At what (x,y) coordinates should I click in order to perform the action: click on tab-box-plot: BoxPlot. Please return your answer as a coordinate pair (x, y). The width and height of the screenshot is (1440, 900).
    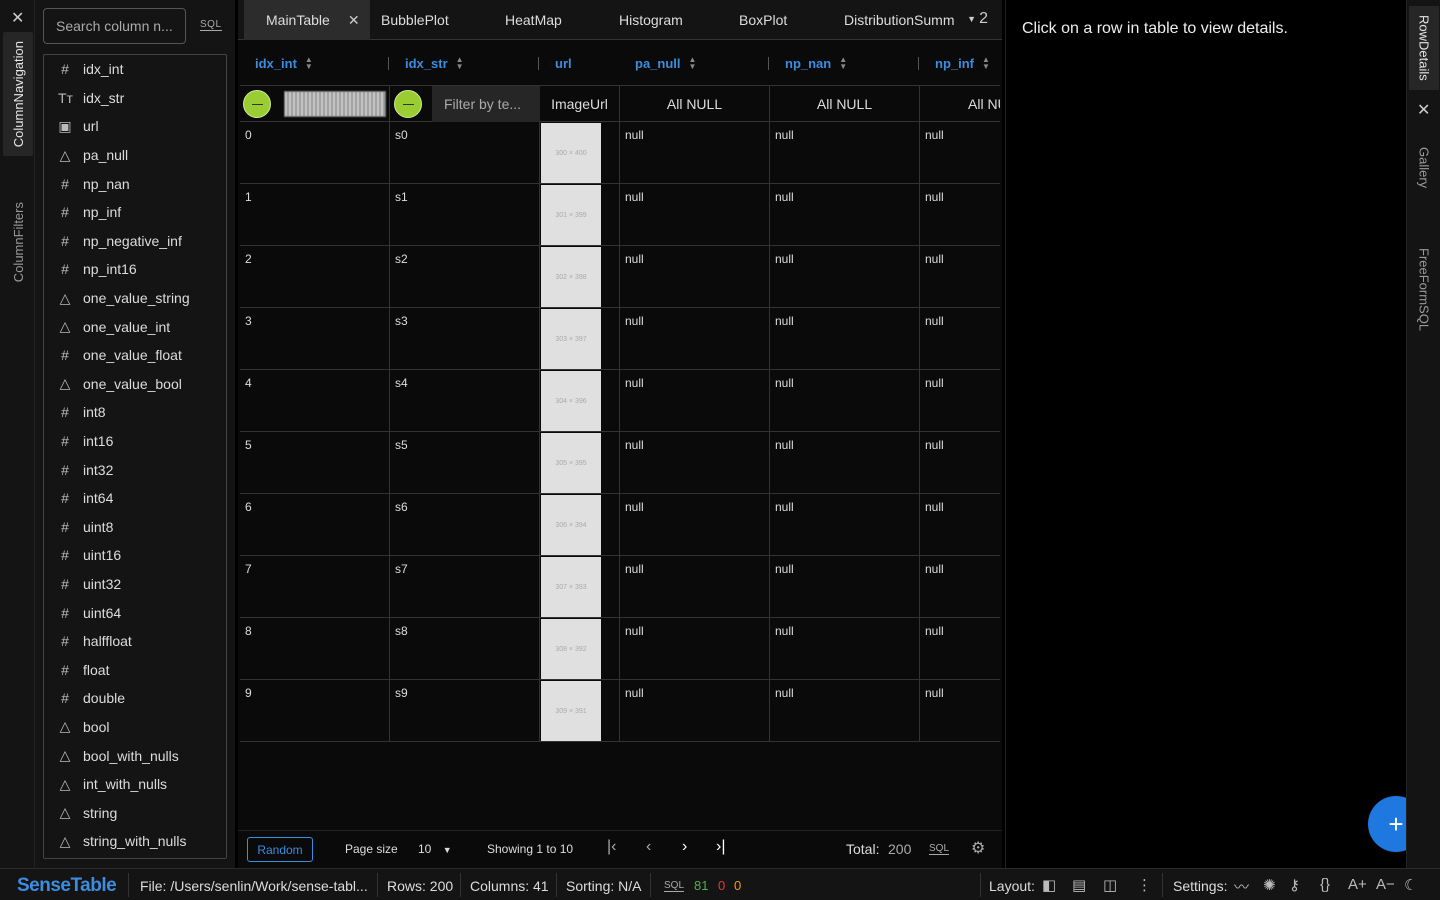
    Looking at the image, I should click on (763, 20).